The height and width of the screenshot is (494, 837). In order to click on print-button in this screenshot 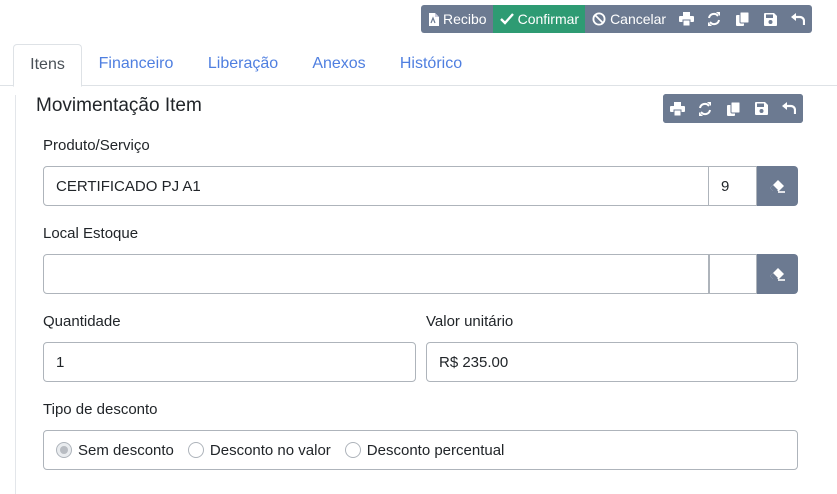, I will do `click(686, 19)`.